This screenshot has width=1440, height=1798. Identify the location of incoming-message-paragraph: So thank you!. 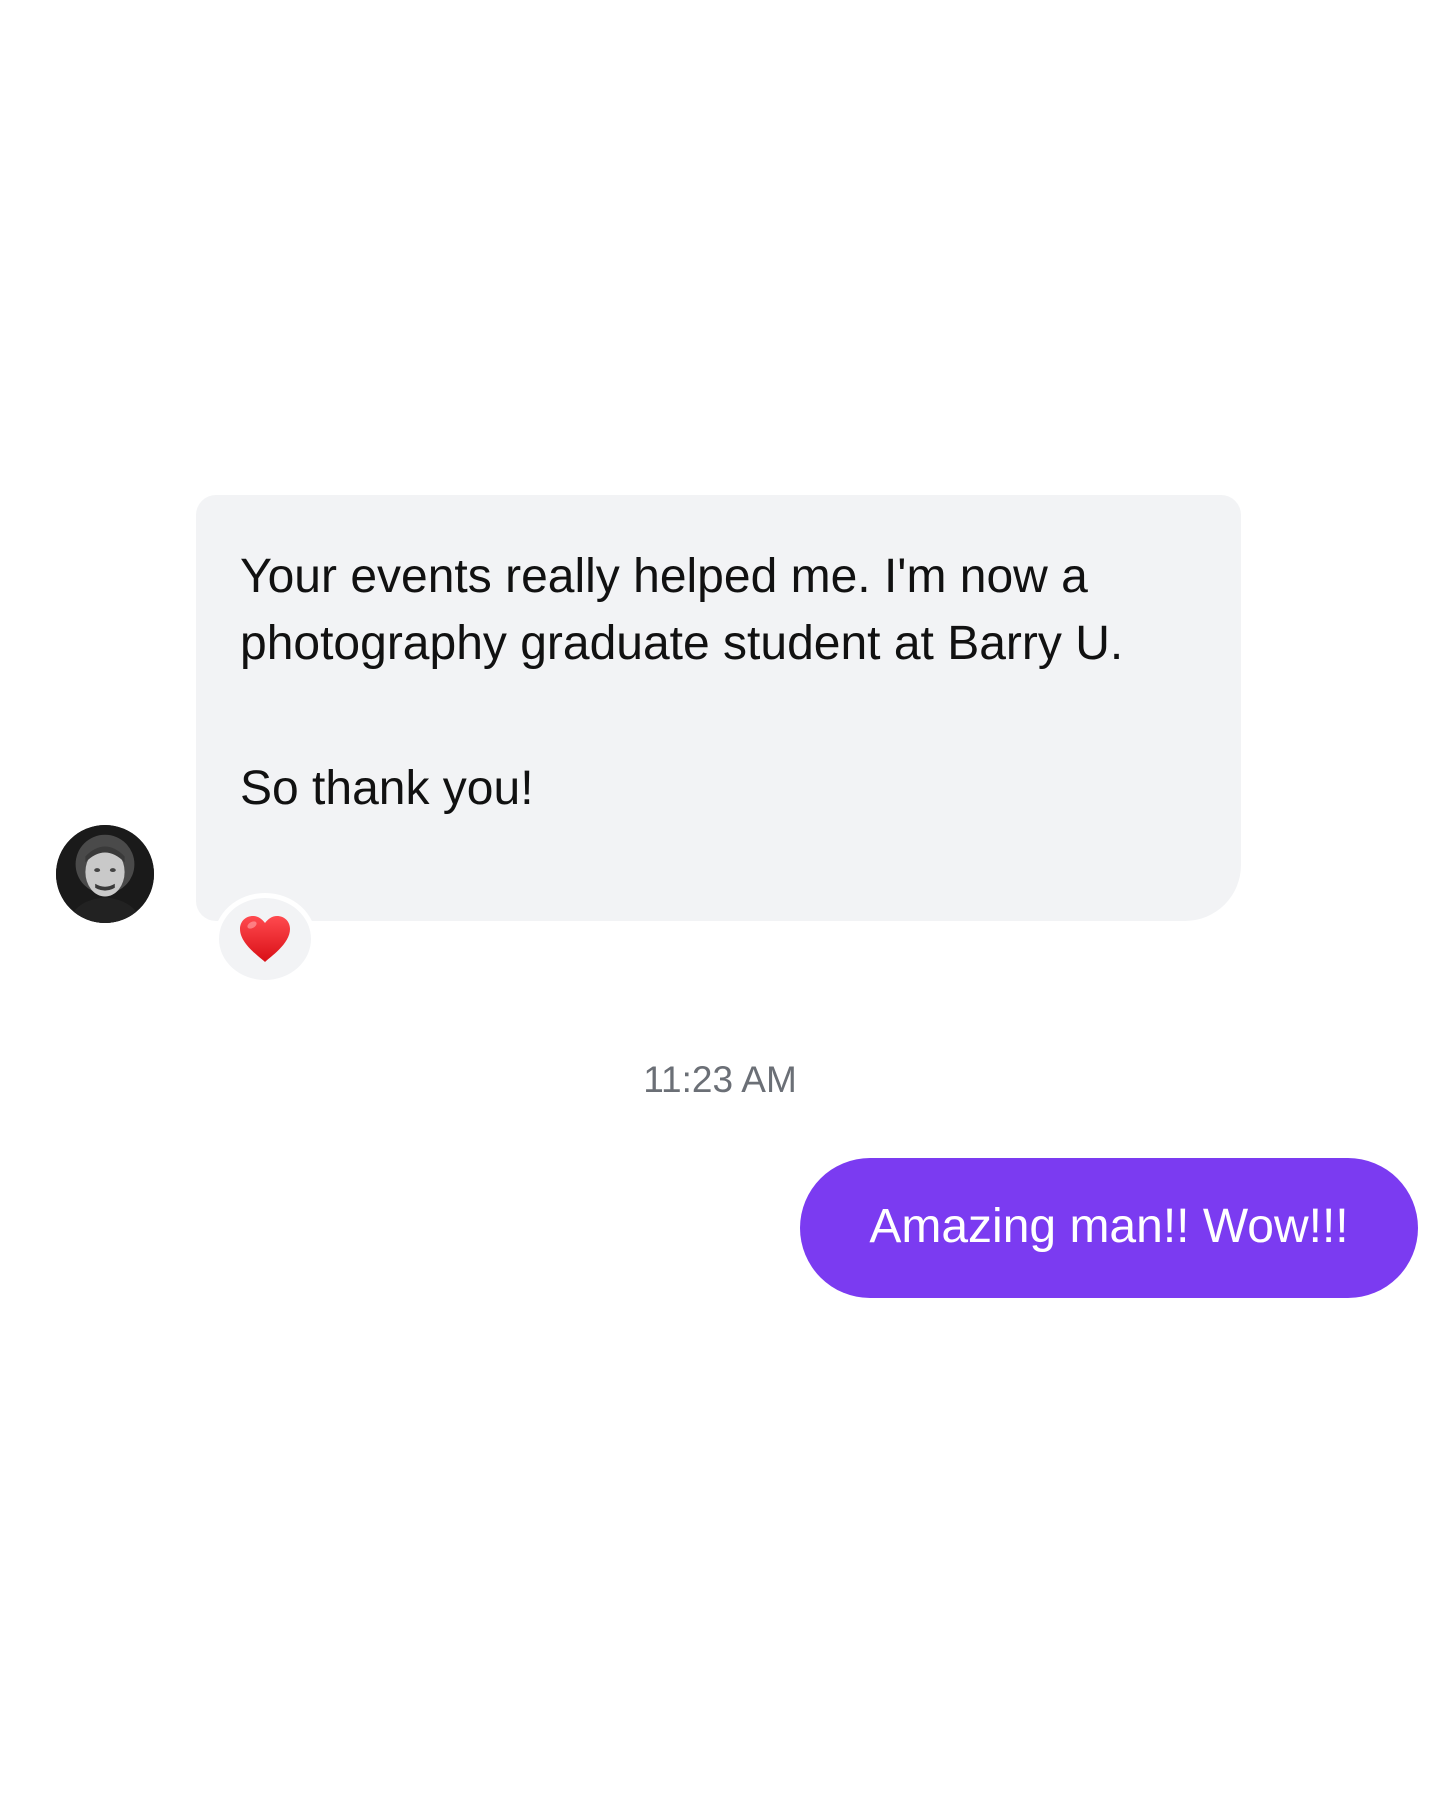
(387, 788).